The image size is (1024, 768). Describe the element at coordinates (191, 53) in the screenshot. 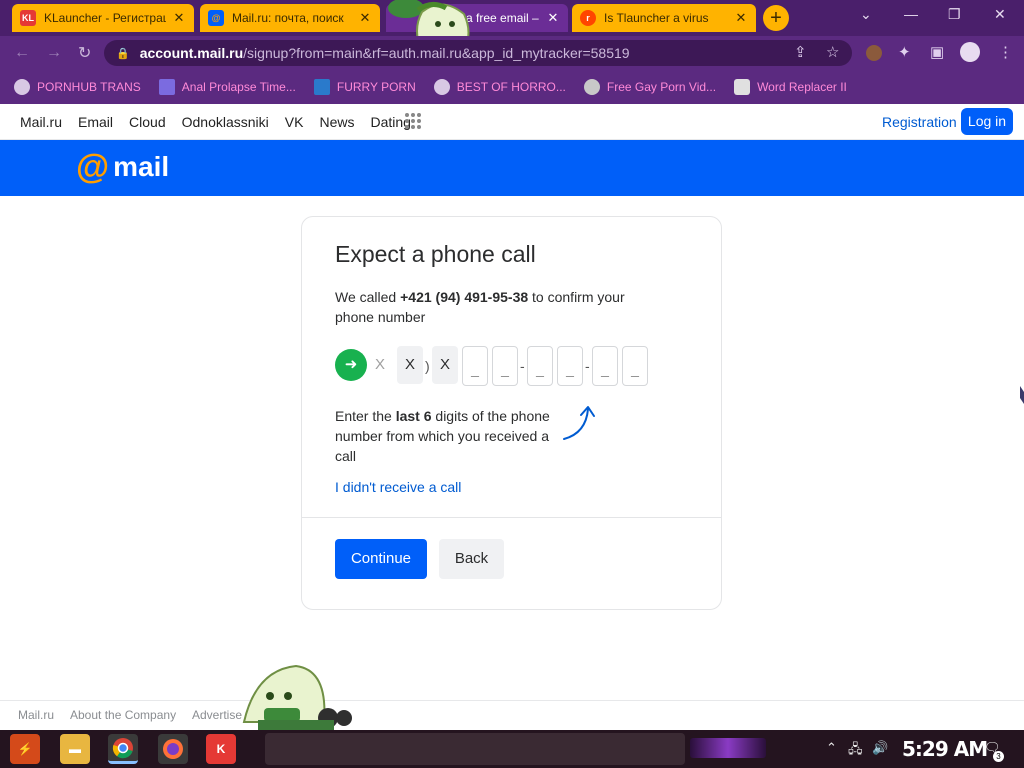

I see `url-host: account.mail.ru` at that location.